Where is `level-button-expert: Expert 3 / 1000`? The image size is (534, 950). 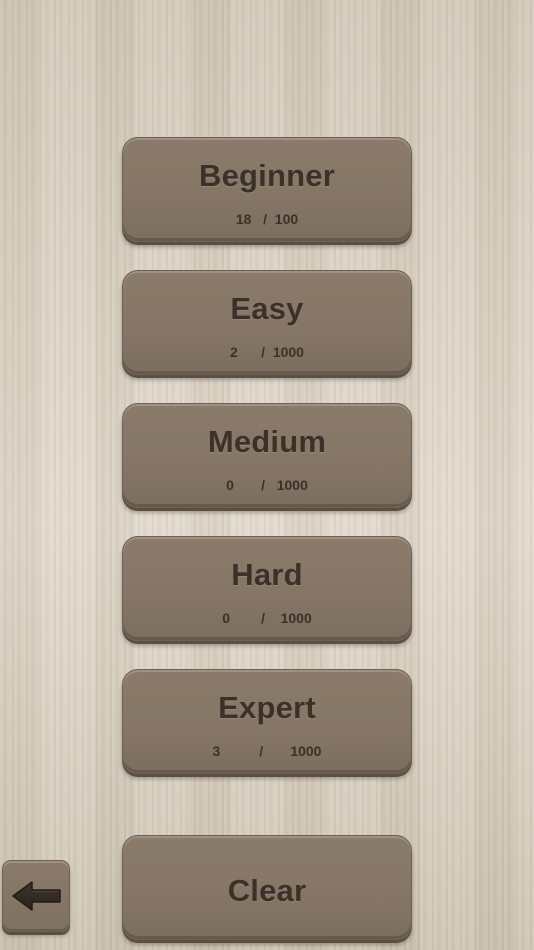
level-button-expert: Expert 3 / 1000 is located at coordinates (267, 721).